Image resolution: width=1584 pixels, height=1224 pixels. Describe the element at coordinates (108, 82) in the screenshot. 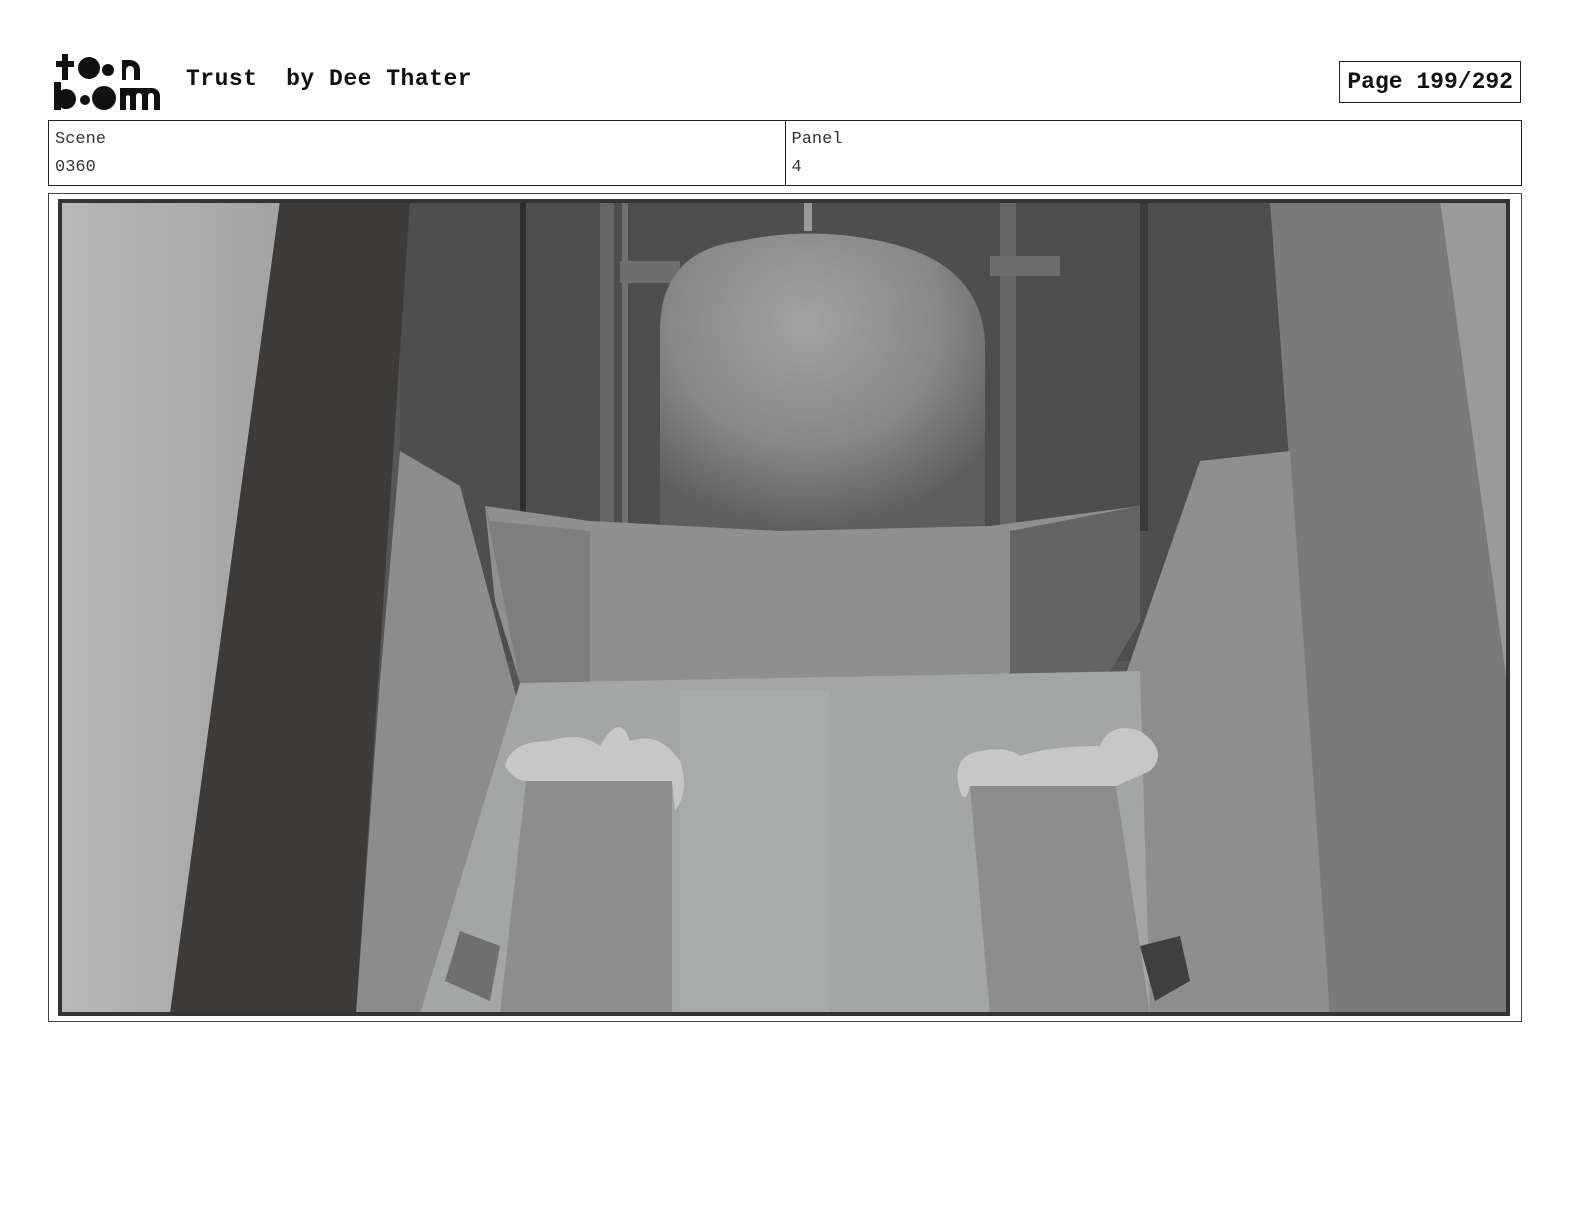

I see `toon-boom-logo` at that location.